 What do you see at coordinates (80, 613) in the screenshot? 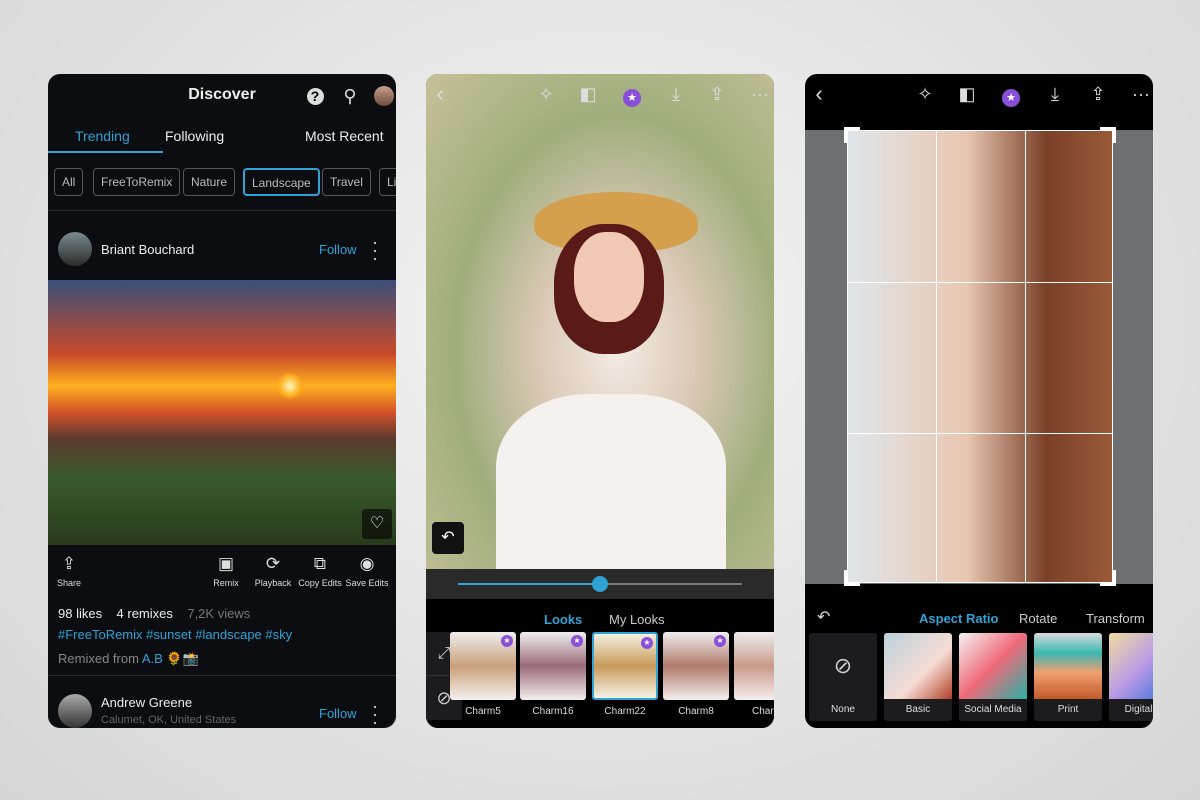
I see `likes-count: 98 likes` at bounding box center [80, 613].